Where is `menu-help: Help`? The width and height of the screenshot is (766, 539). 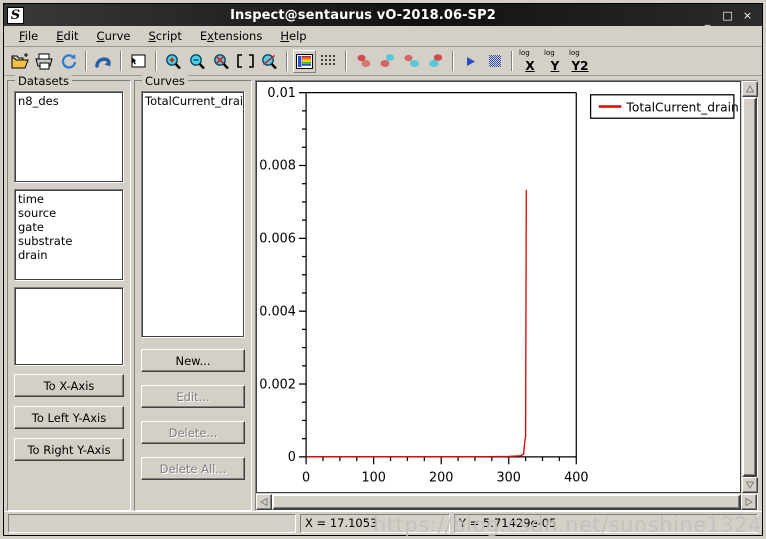
menu-help: Help is located at coordinates (293, 36).